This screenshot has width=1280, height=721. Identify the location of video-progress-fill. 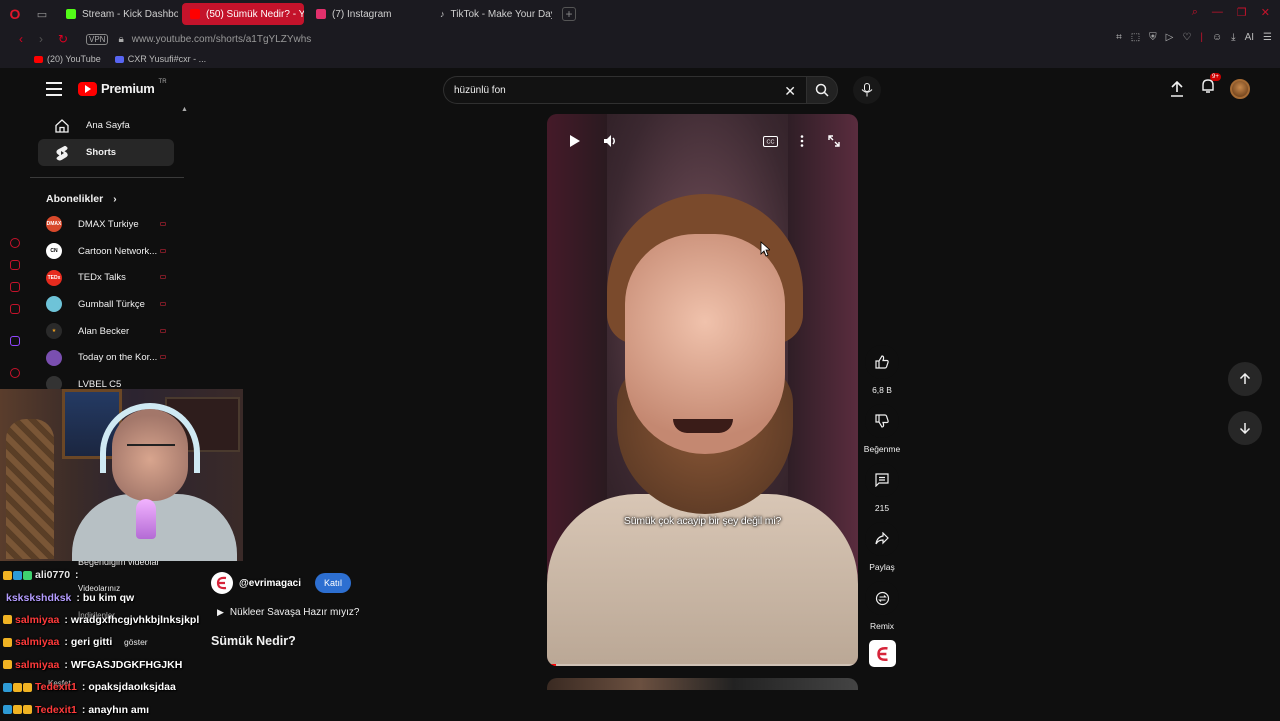
(552, 665).